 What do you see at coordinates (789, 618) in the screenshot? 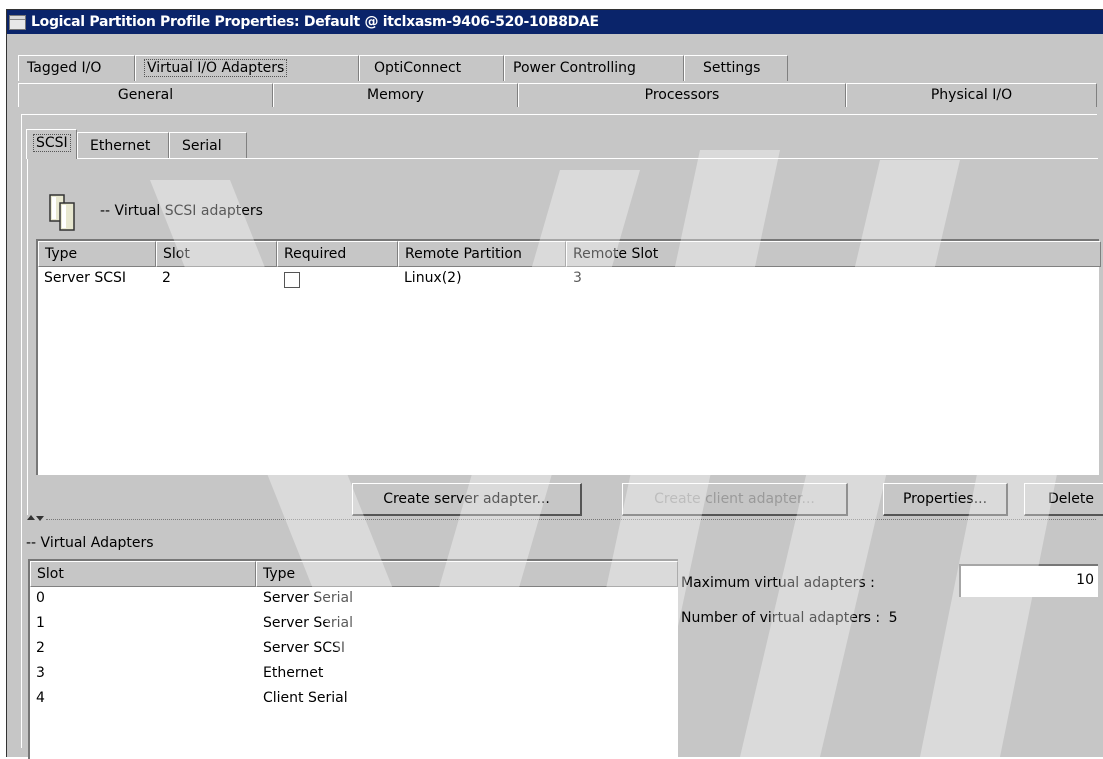
I see `number-virtual-adapters-label: Number of virtual adapters : 5` at bounding box center [789, 618].